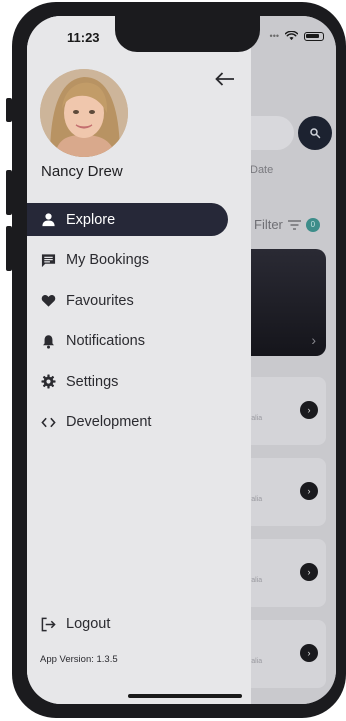  I want to click on status-icons: •••, so click(297, 36).